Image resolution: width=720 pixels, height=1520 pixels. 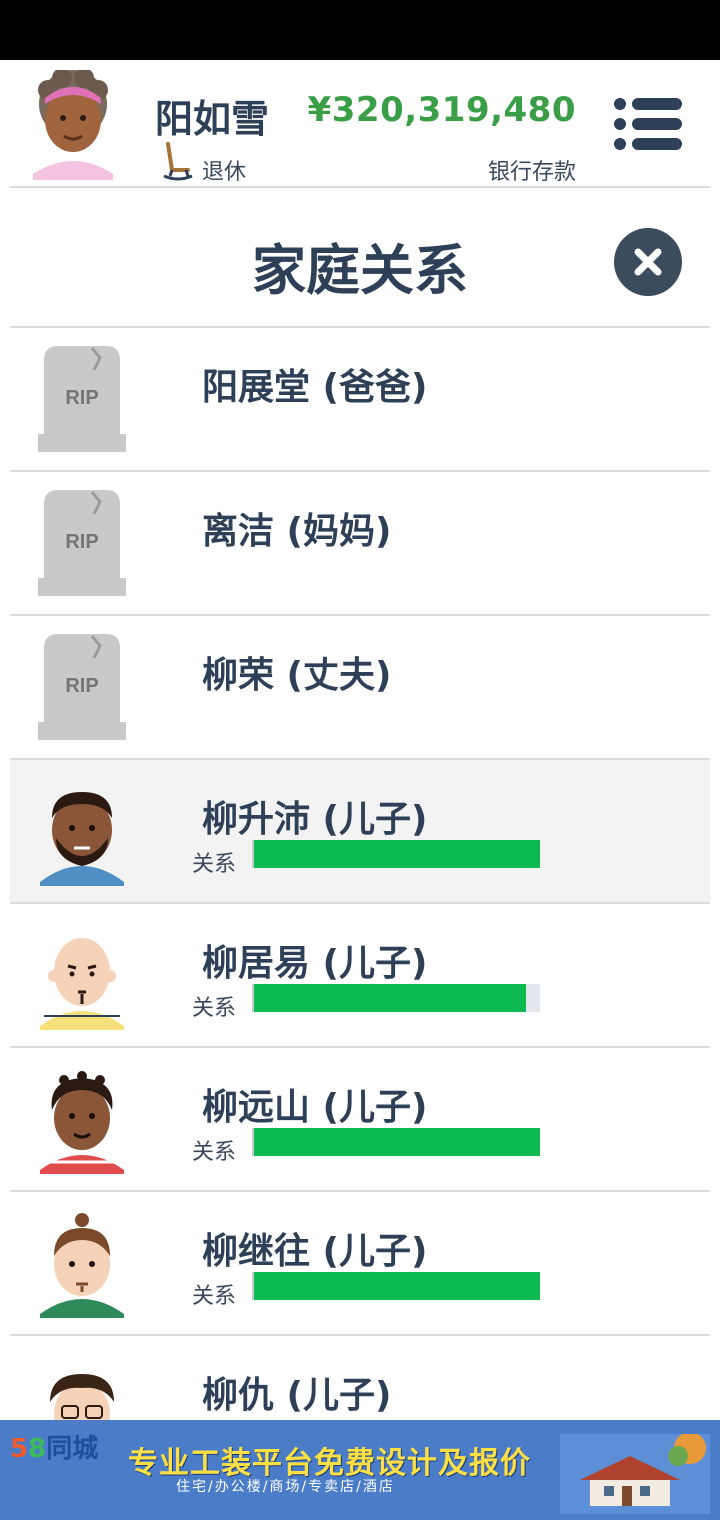 I want to click on close-button, so click(x=648, y=262).